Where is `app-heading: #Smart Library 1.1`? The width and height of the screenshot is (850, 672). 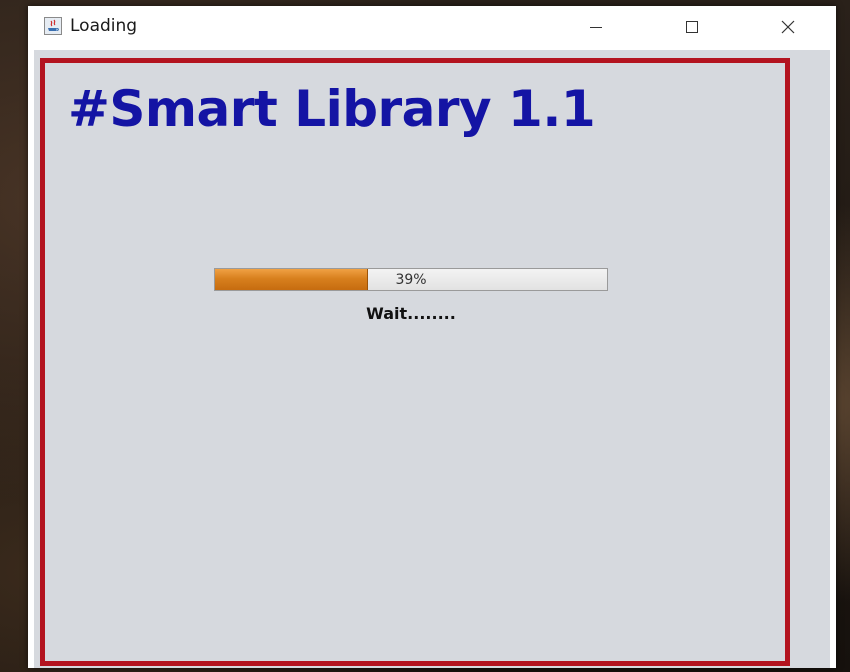
app-heading: #Smart Library 1.1 is located at coordinates (332, 109).